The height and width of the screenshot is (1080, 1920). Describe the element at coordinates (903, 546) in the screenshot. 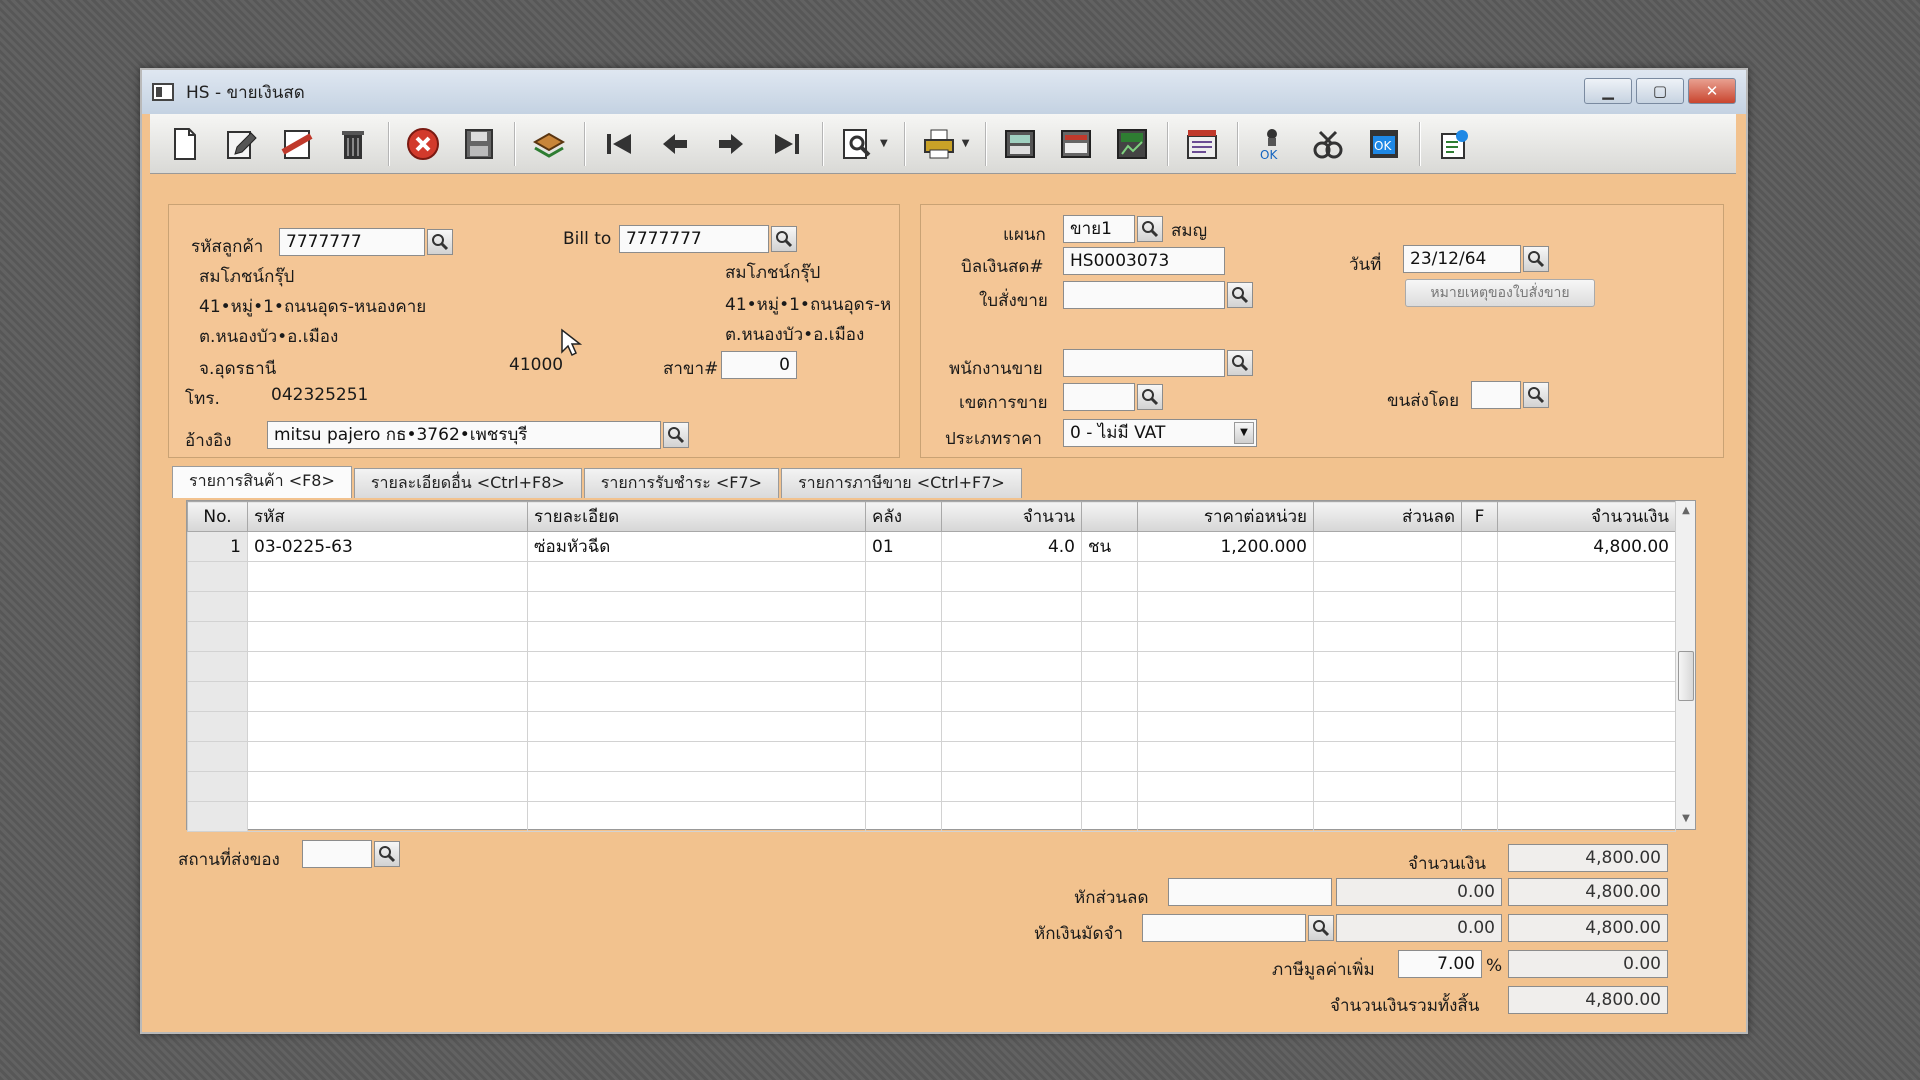

I see `cell-warehouse: 01` at that location.